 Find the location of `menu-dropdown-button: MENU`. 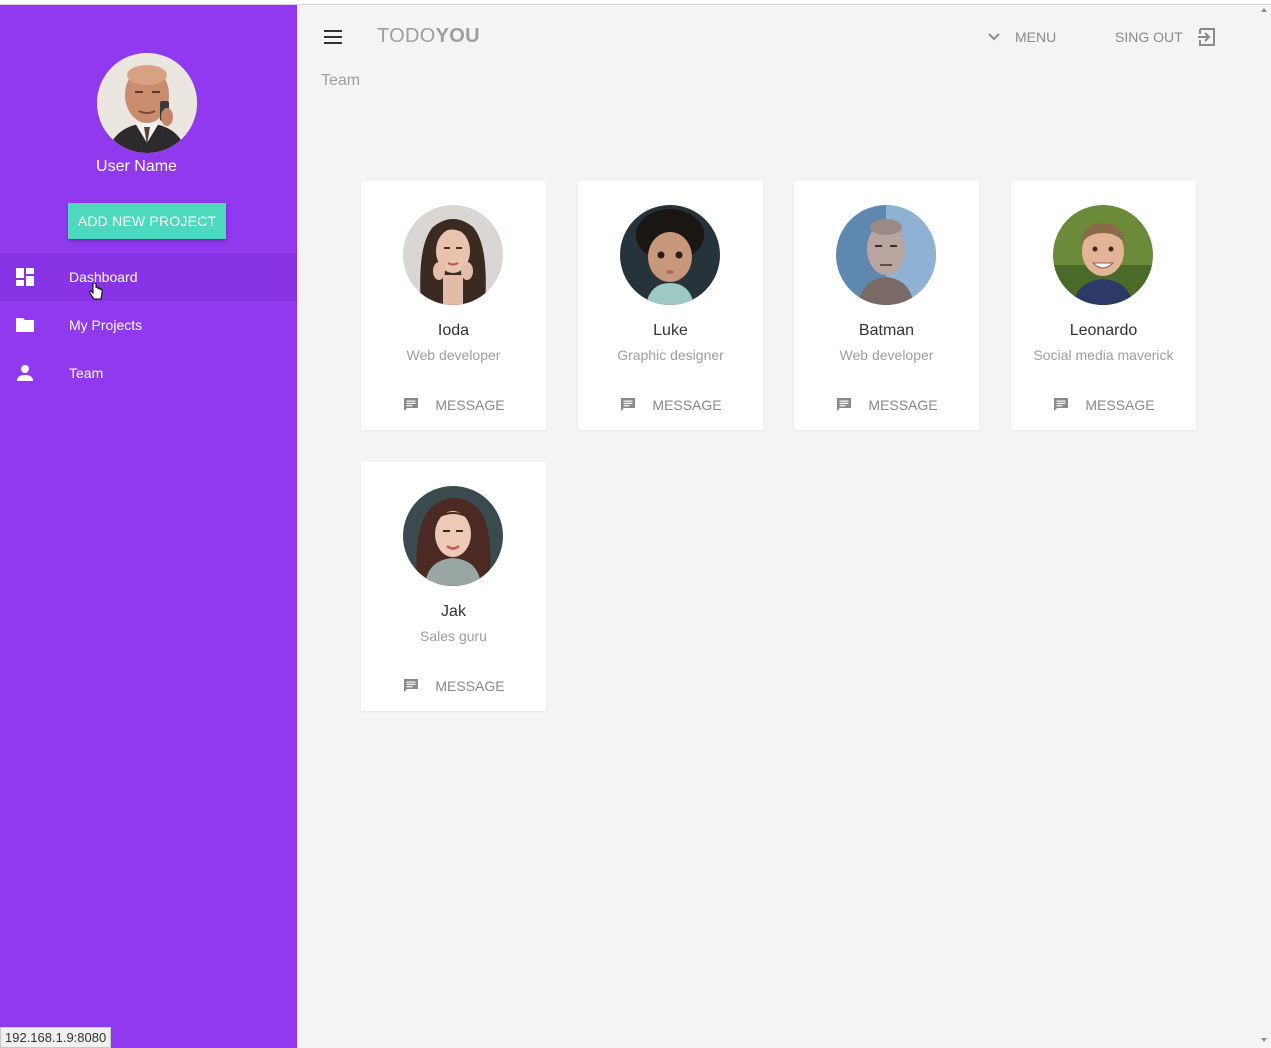

menu-dropdown-button: MENU is located at coordinates (1021, 37).